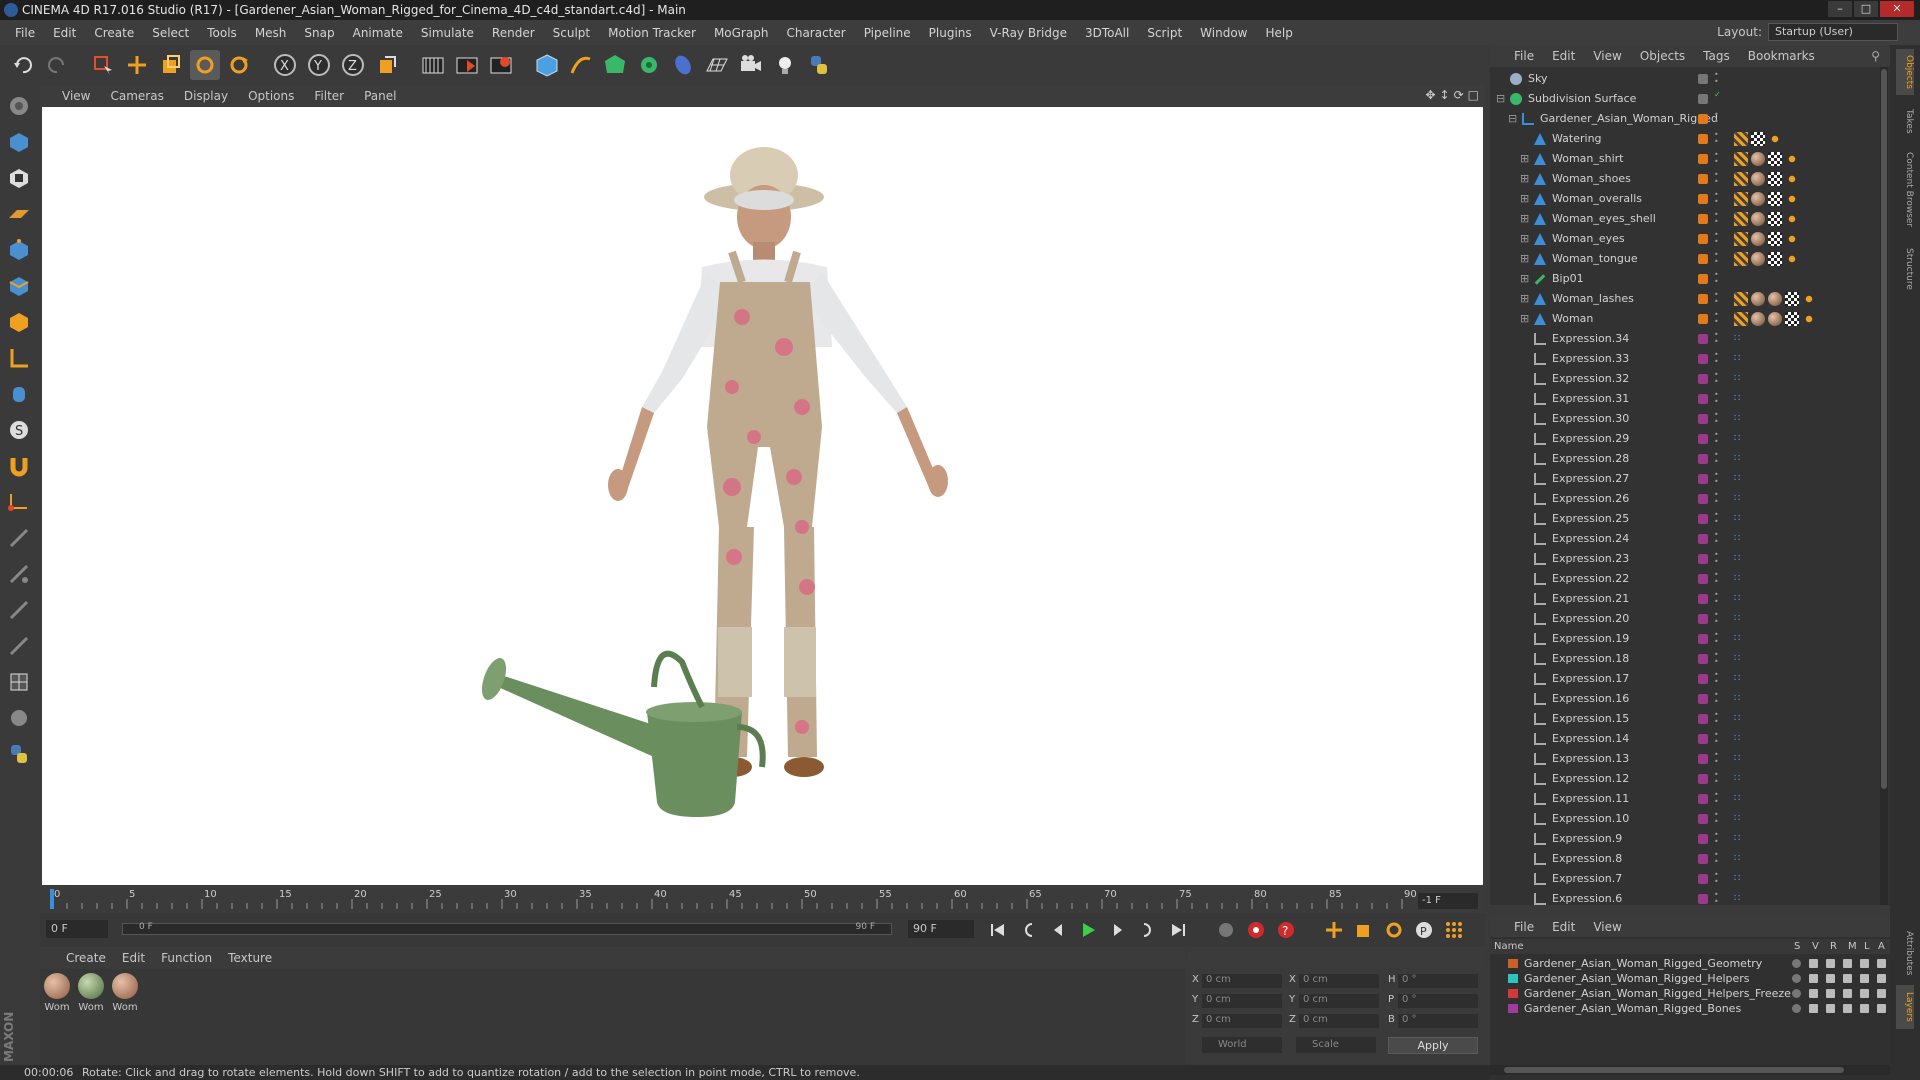 This screenshot has height=1080, width=1920. What do you see at coordinates (1690, 619) in the screenshot?
I see `object-row: Expression.20 • • ∷` at bounding box center [1690, 619].